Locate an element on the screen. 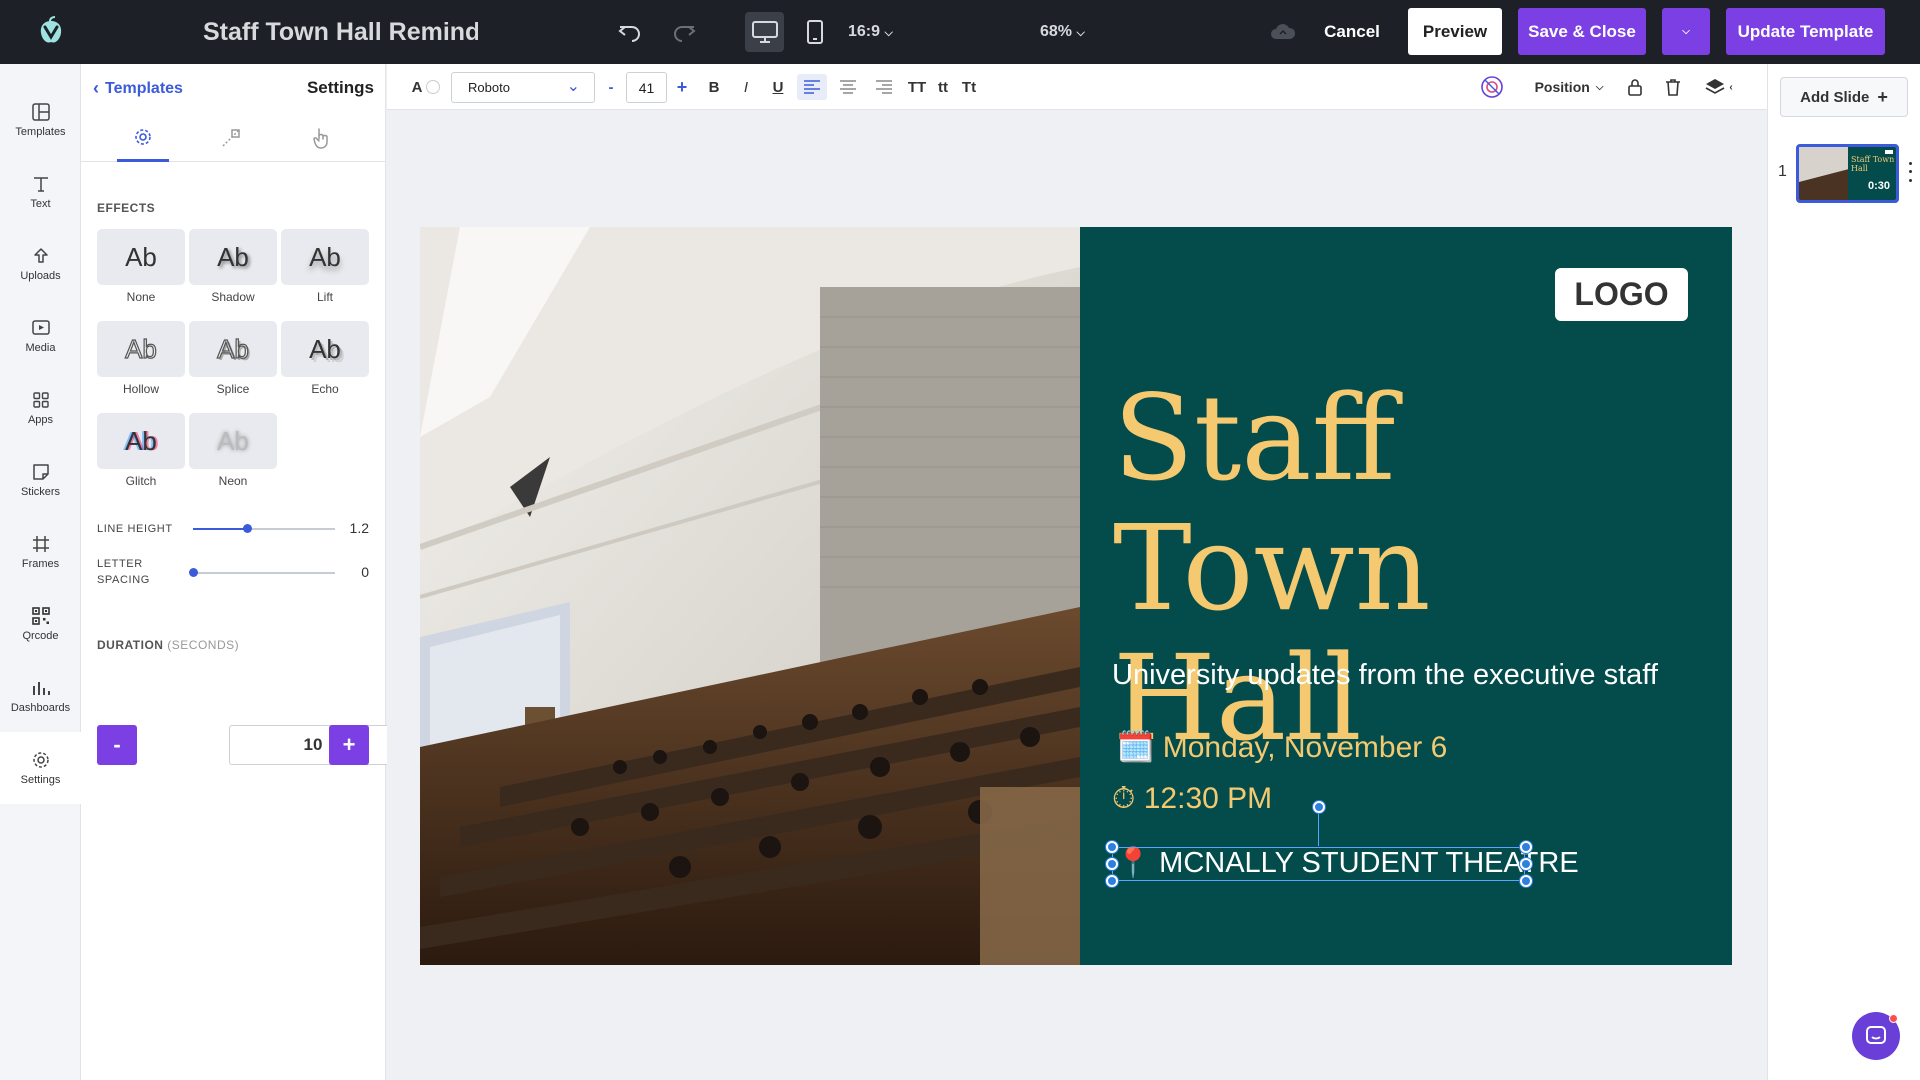 The height and width of the screenshot is (1080, 1920). effect-splice-button: Ab is located at coordinates (233, 349).